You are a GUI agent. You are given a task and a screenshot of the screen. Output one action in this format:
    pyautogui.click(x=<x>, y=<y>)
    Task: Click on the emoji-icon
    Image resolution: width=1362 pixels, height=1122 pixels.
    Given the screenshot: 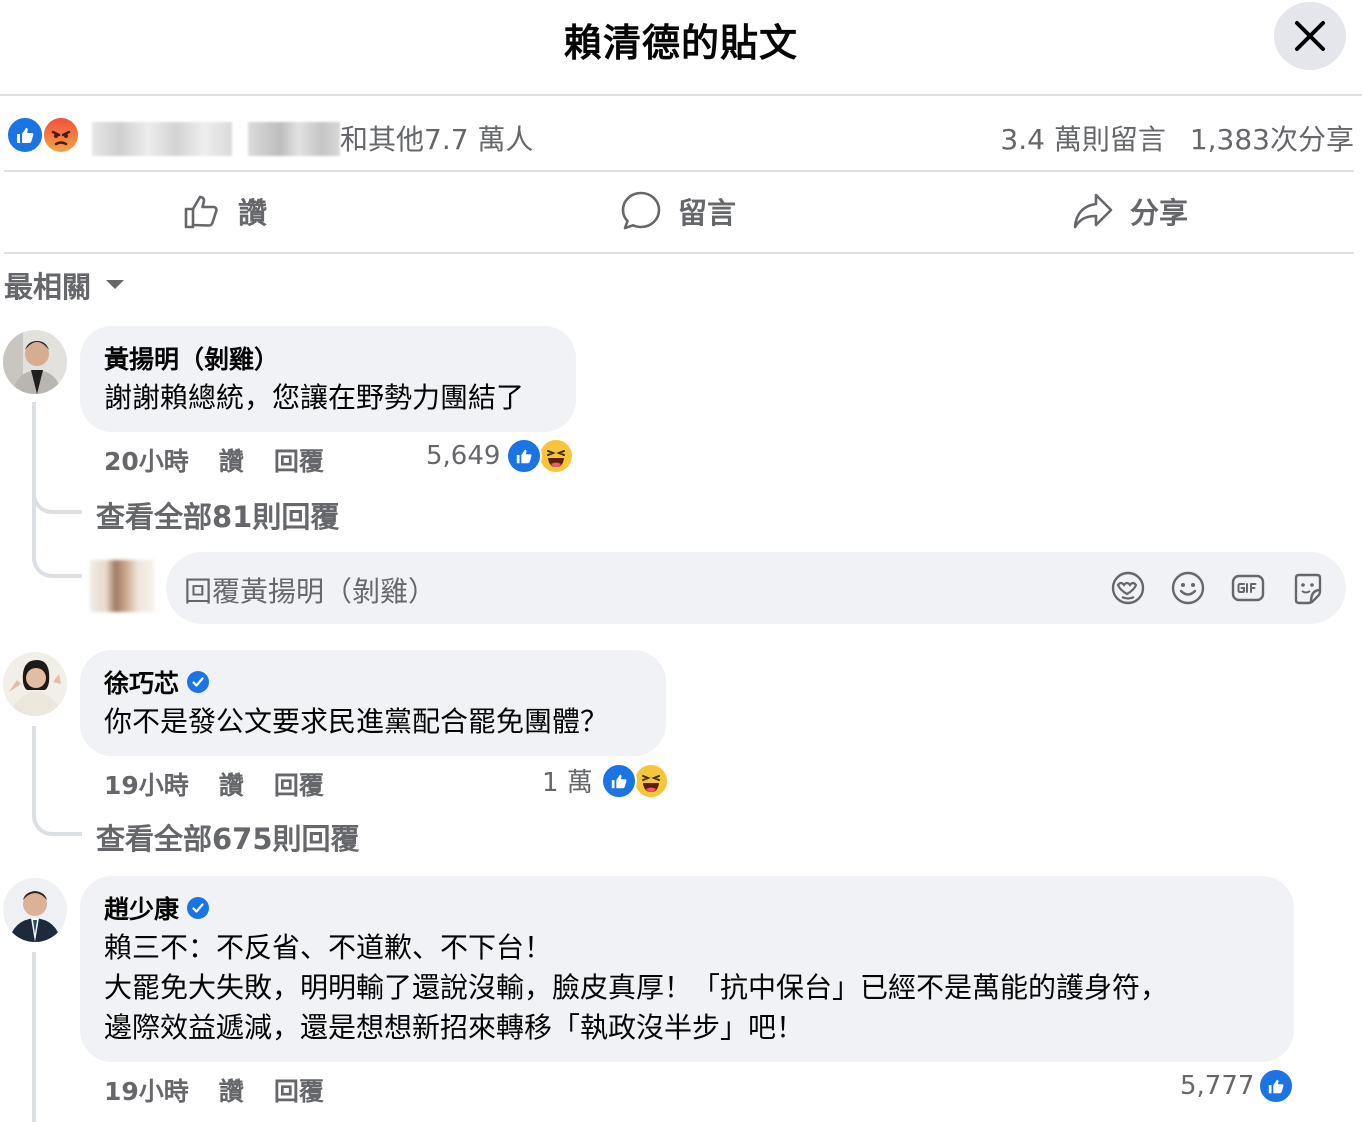 What is the action you would take?
    pyautogui.click(x=1188, y=588)
    